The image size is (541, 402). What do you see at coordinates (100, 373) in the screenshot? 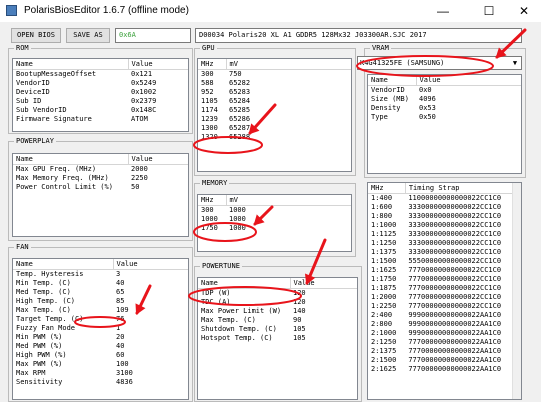
I see `table-row: Max RPM 3100` at bounding box center [100, 373].